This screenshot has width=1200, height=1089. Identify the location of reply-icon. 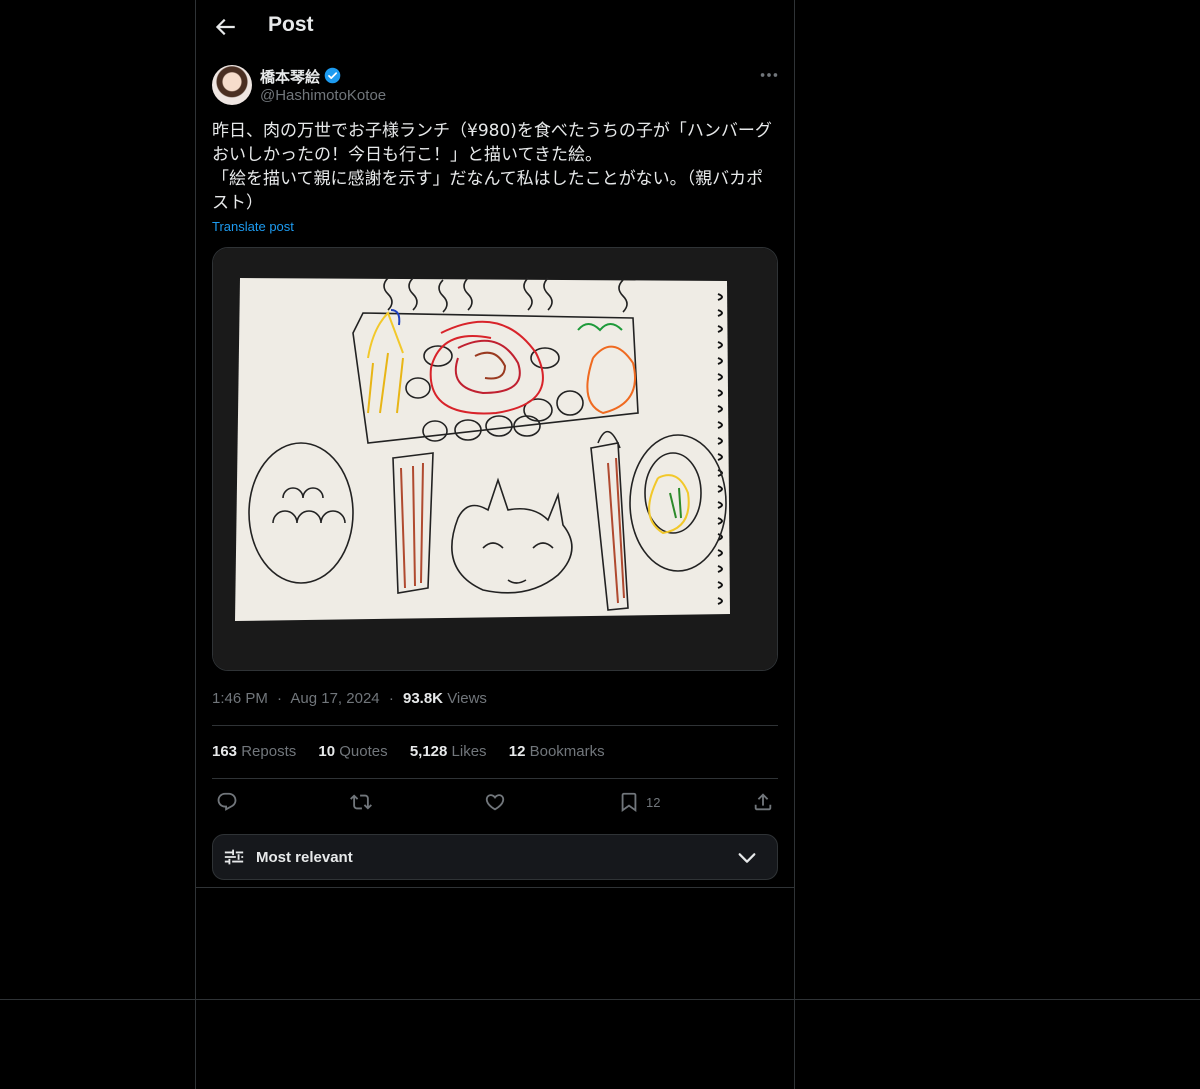
(227, 801).